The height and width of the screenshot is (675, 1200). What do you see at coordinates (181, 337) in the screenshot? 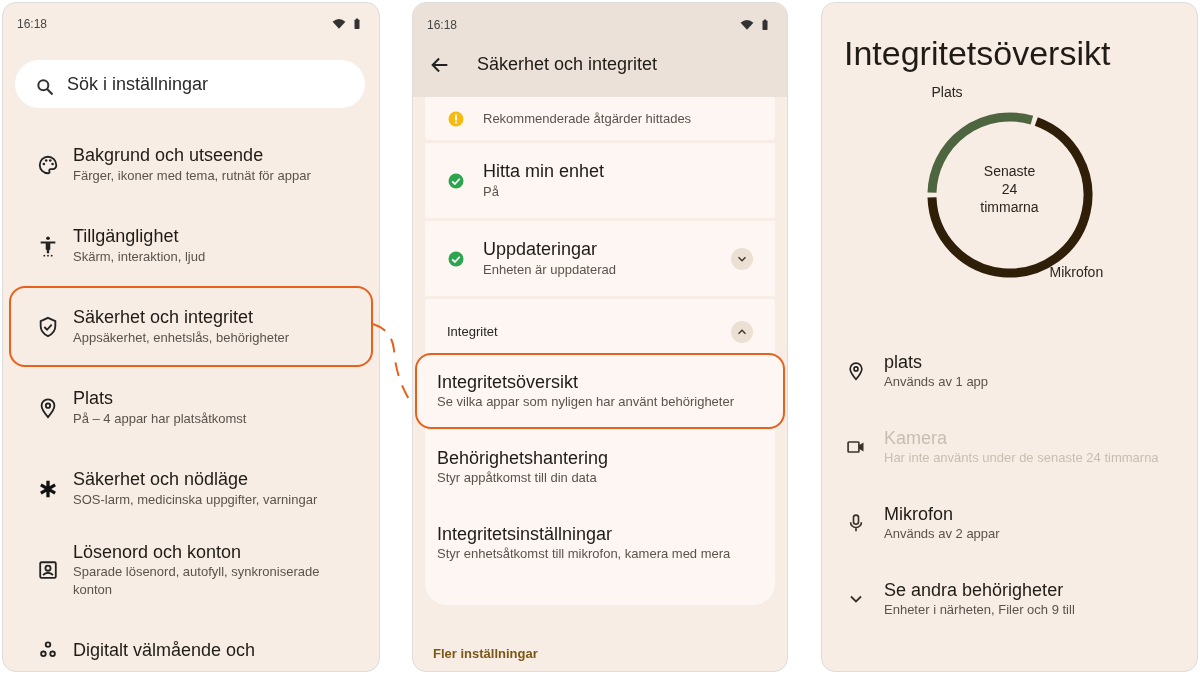
I see `item-subtitle: Appsäkerhet, enhetslås, behörigheter` at bounding box center [181, 337].